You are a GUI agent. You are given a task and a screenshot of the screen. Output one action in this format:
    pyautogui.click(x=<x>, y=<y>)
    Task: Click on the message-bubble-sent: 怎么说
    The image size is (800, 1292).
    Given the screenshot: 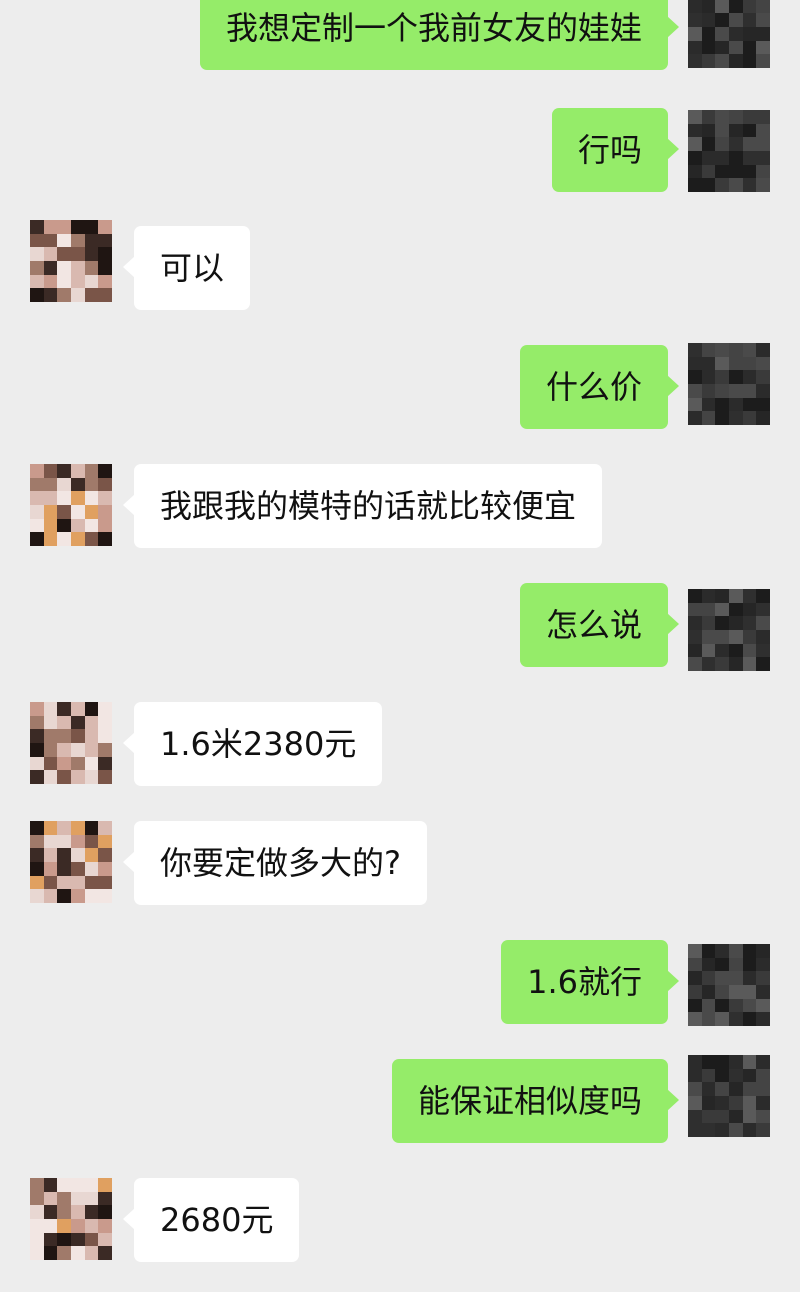 What is the action you would take?
    pyautogui.click(x=599, y=625)
    